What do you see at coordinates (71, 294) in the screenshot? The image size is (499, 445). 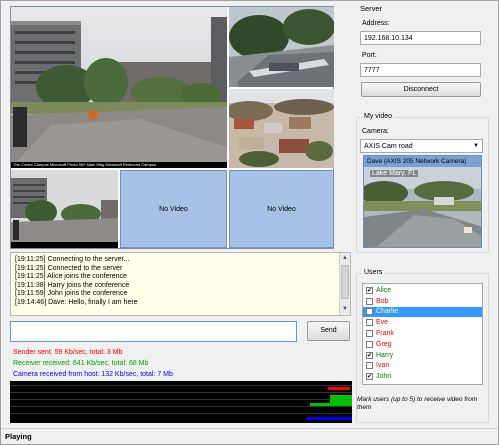 I see `log-line: [19:11:59] John joins the conference` at bounding box center [71, 294].